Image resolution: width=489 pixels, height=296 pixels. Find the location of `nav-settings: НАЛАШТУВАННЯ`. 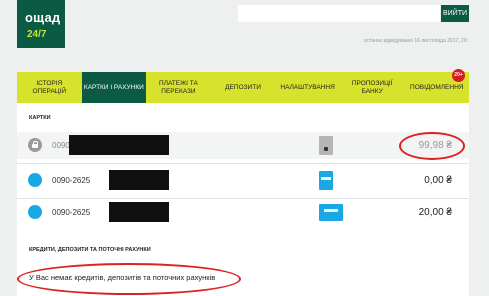

nav-settings: НАЛАШТУВАННЯ is located at coordinates (307, 87).